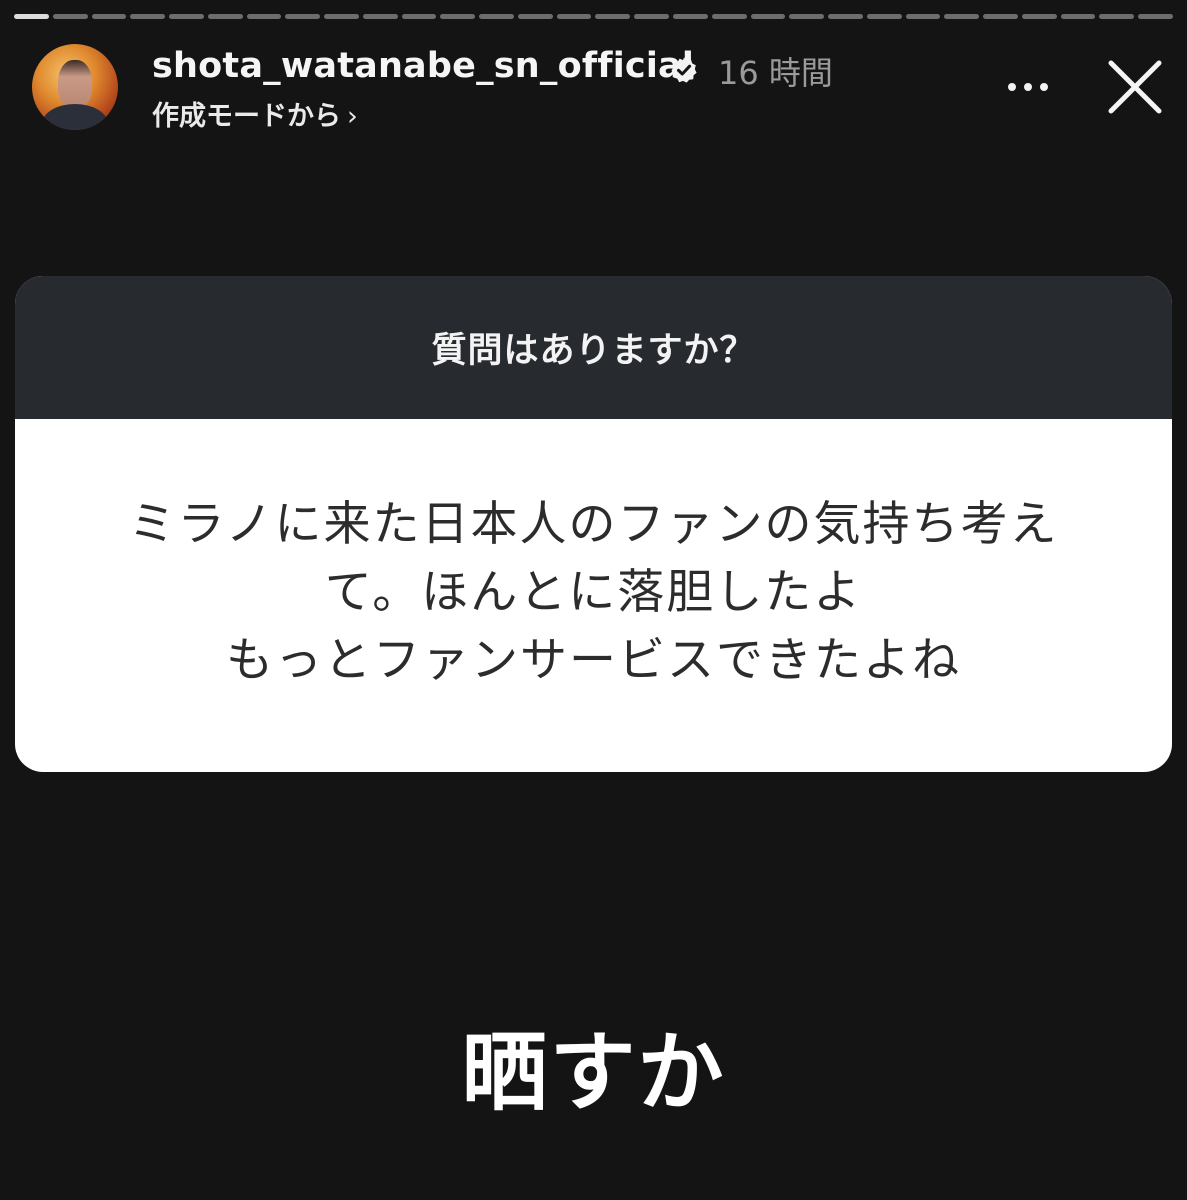 Image resolution: width=1187 pixels, height=1200 pixels. I want to click on post-time: 16 時間, so click(775, 73).